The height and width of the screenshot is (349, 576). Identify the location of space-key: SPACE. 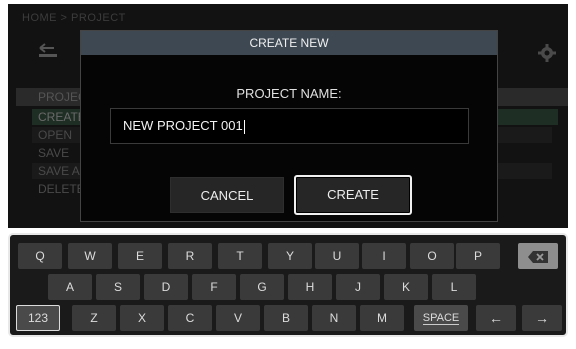
(441, 318).